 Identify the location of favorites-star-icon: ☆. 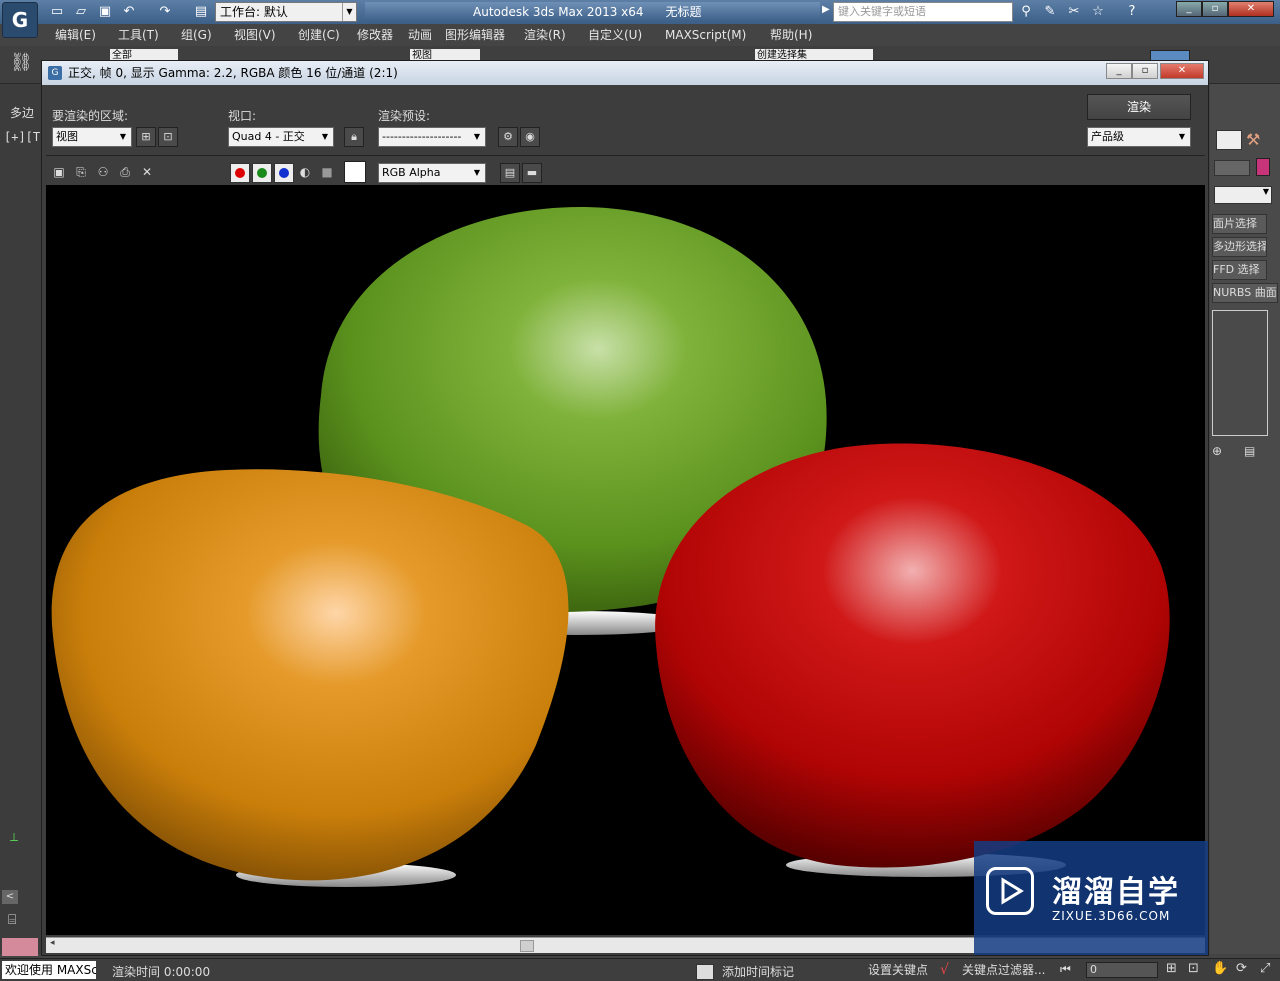
(1098, 12).